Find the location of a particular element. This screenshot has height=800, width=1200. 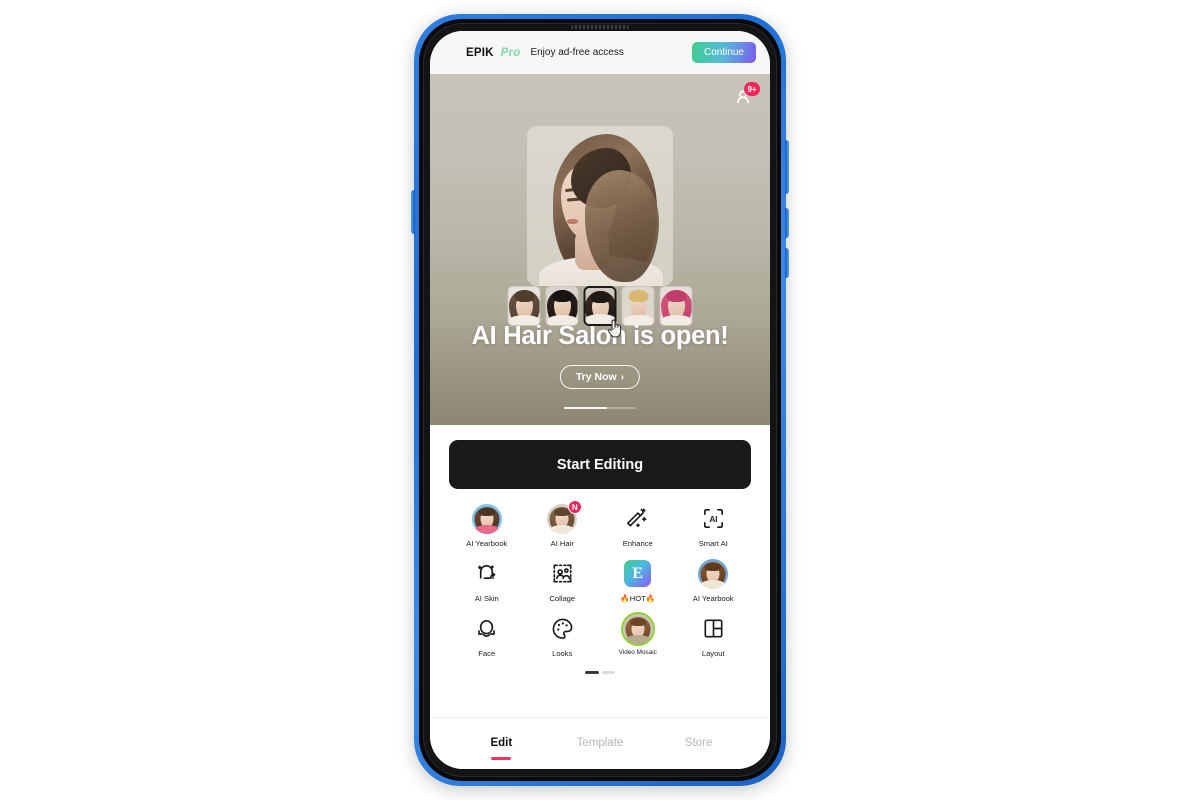

tool-tile-ai-hair: N AI Hair is located at coordinates (563, 524).